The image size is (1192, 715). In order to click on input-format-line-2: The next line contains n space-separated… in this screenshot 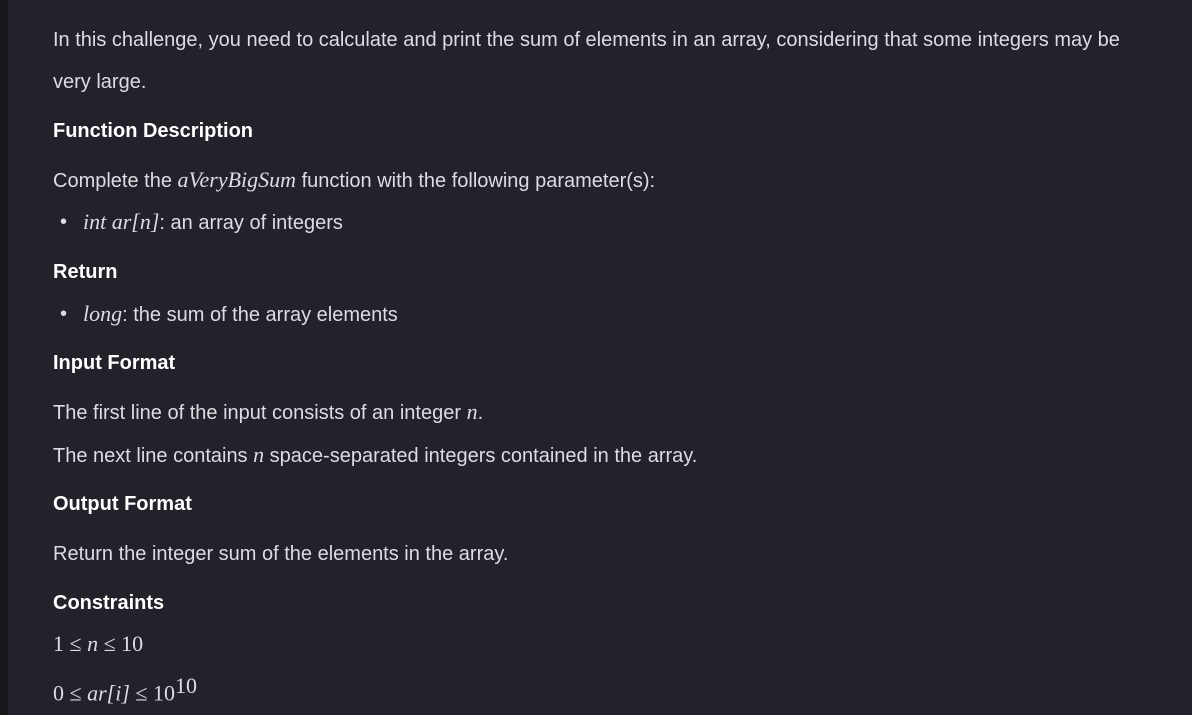, I will do `click(375, 455)`.